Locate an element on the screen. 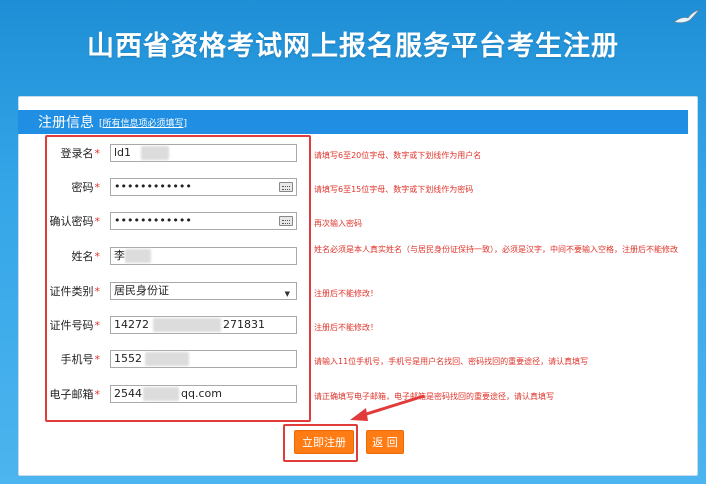  section-note: [所有信息项必须填写] is located at coordinates (143, 123).